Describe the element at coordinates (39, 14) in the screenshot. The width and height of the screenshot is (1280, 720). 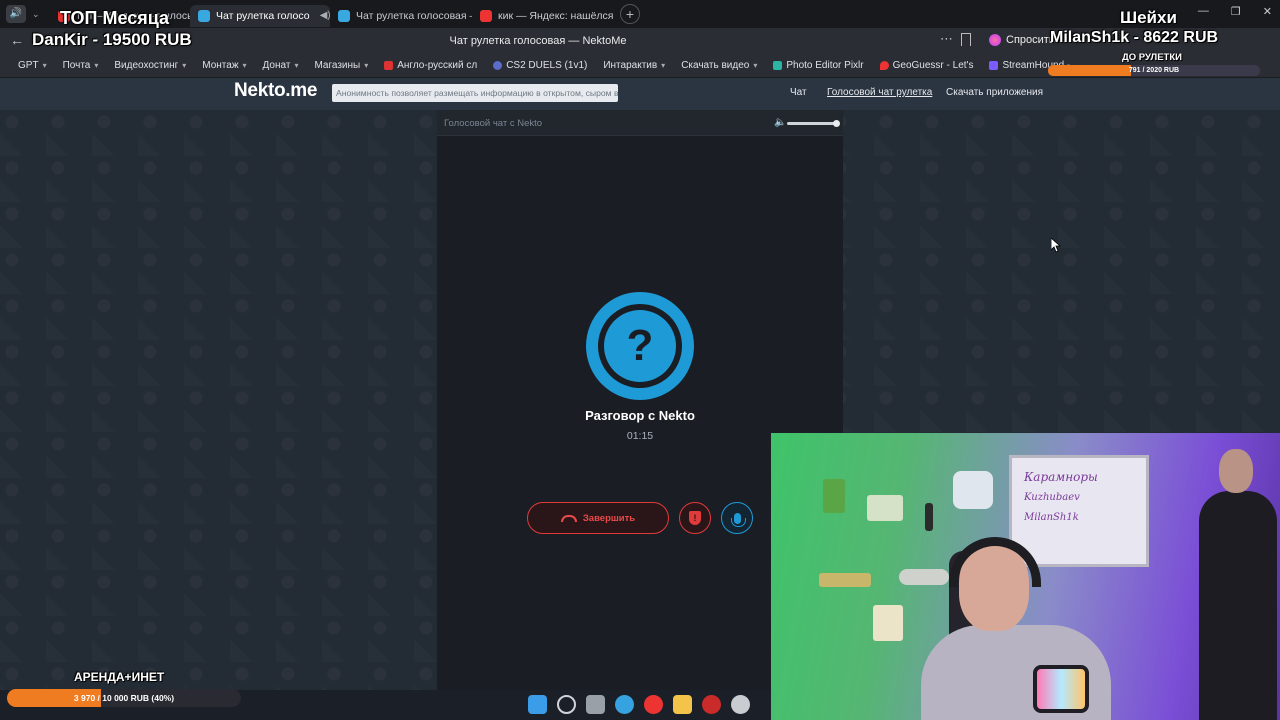
I see `tab-list-chevron-icon: ⌄` at that location.